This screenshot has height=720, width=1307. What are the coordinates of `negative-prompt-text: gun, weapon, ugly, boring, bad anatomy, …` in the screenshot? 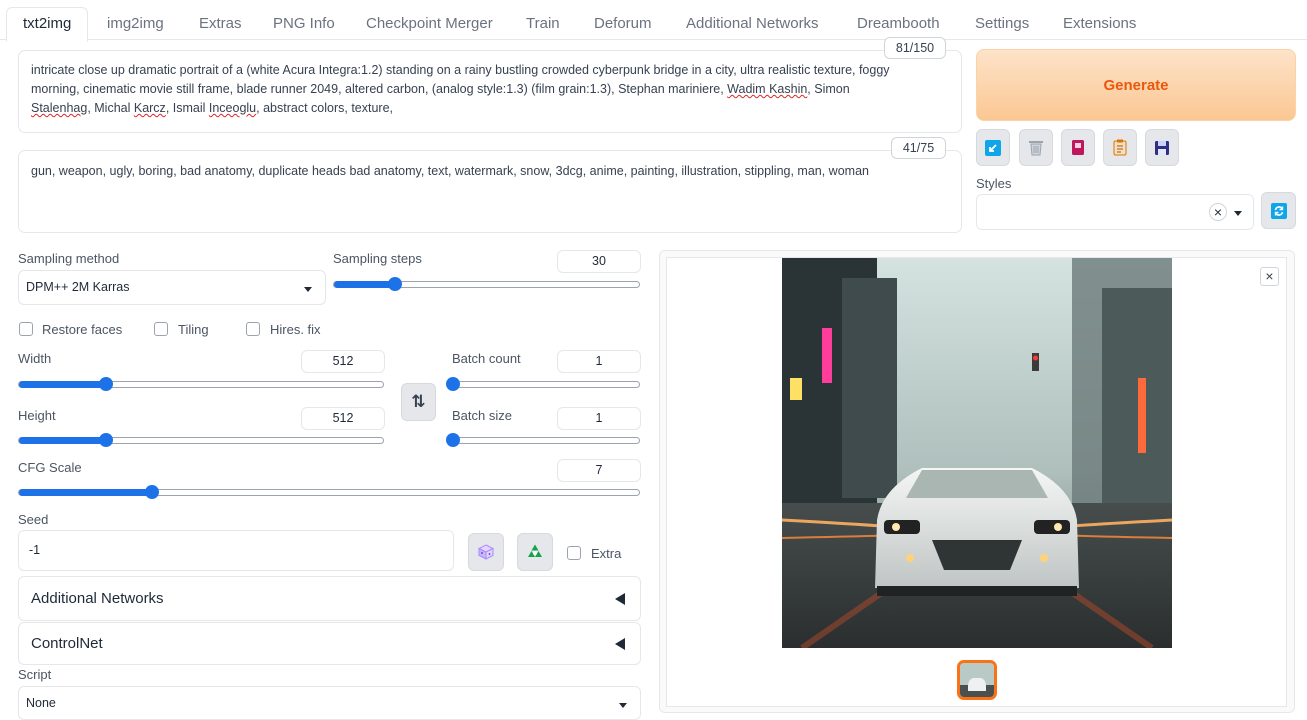 It's located at (450, 171).